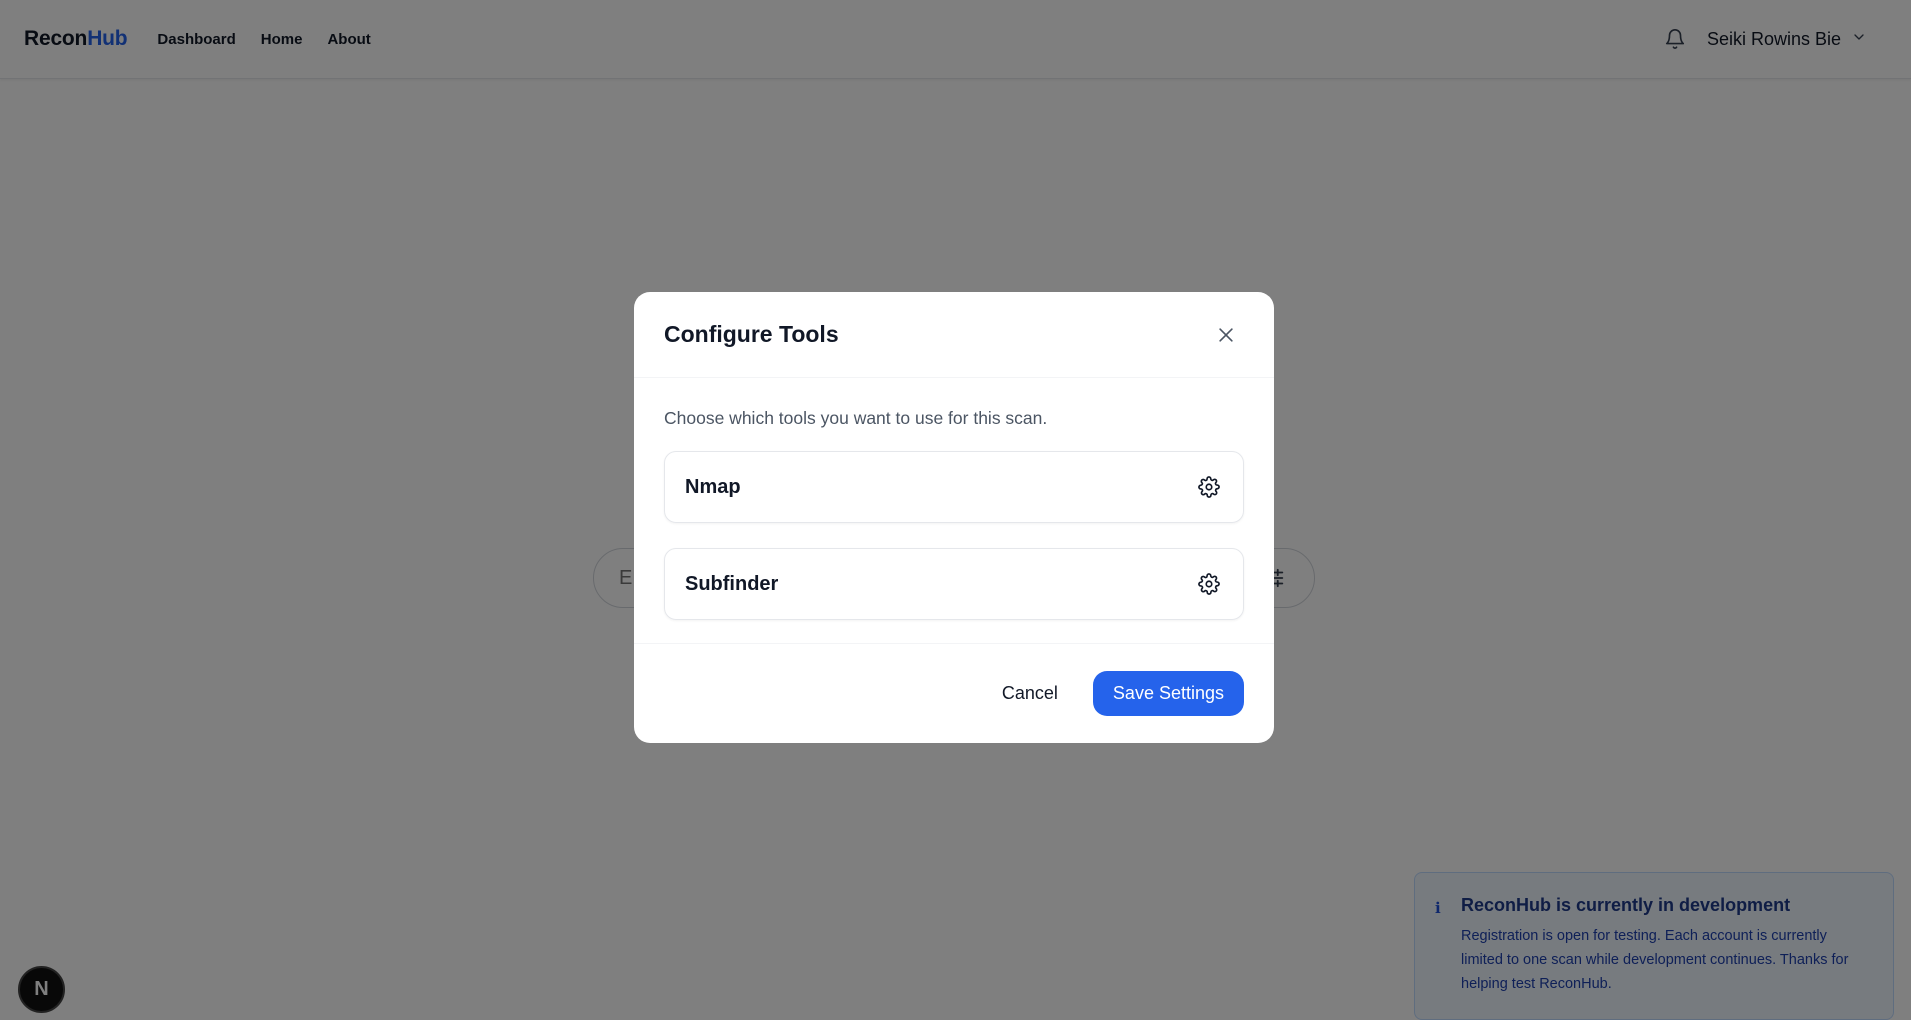  What do you see at coordinates (954, 584) in the screenshot?
I see `tool-card-subfinder: Subfinder` at bounding box center [954, 584].